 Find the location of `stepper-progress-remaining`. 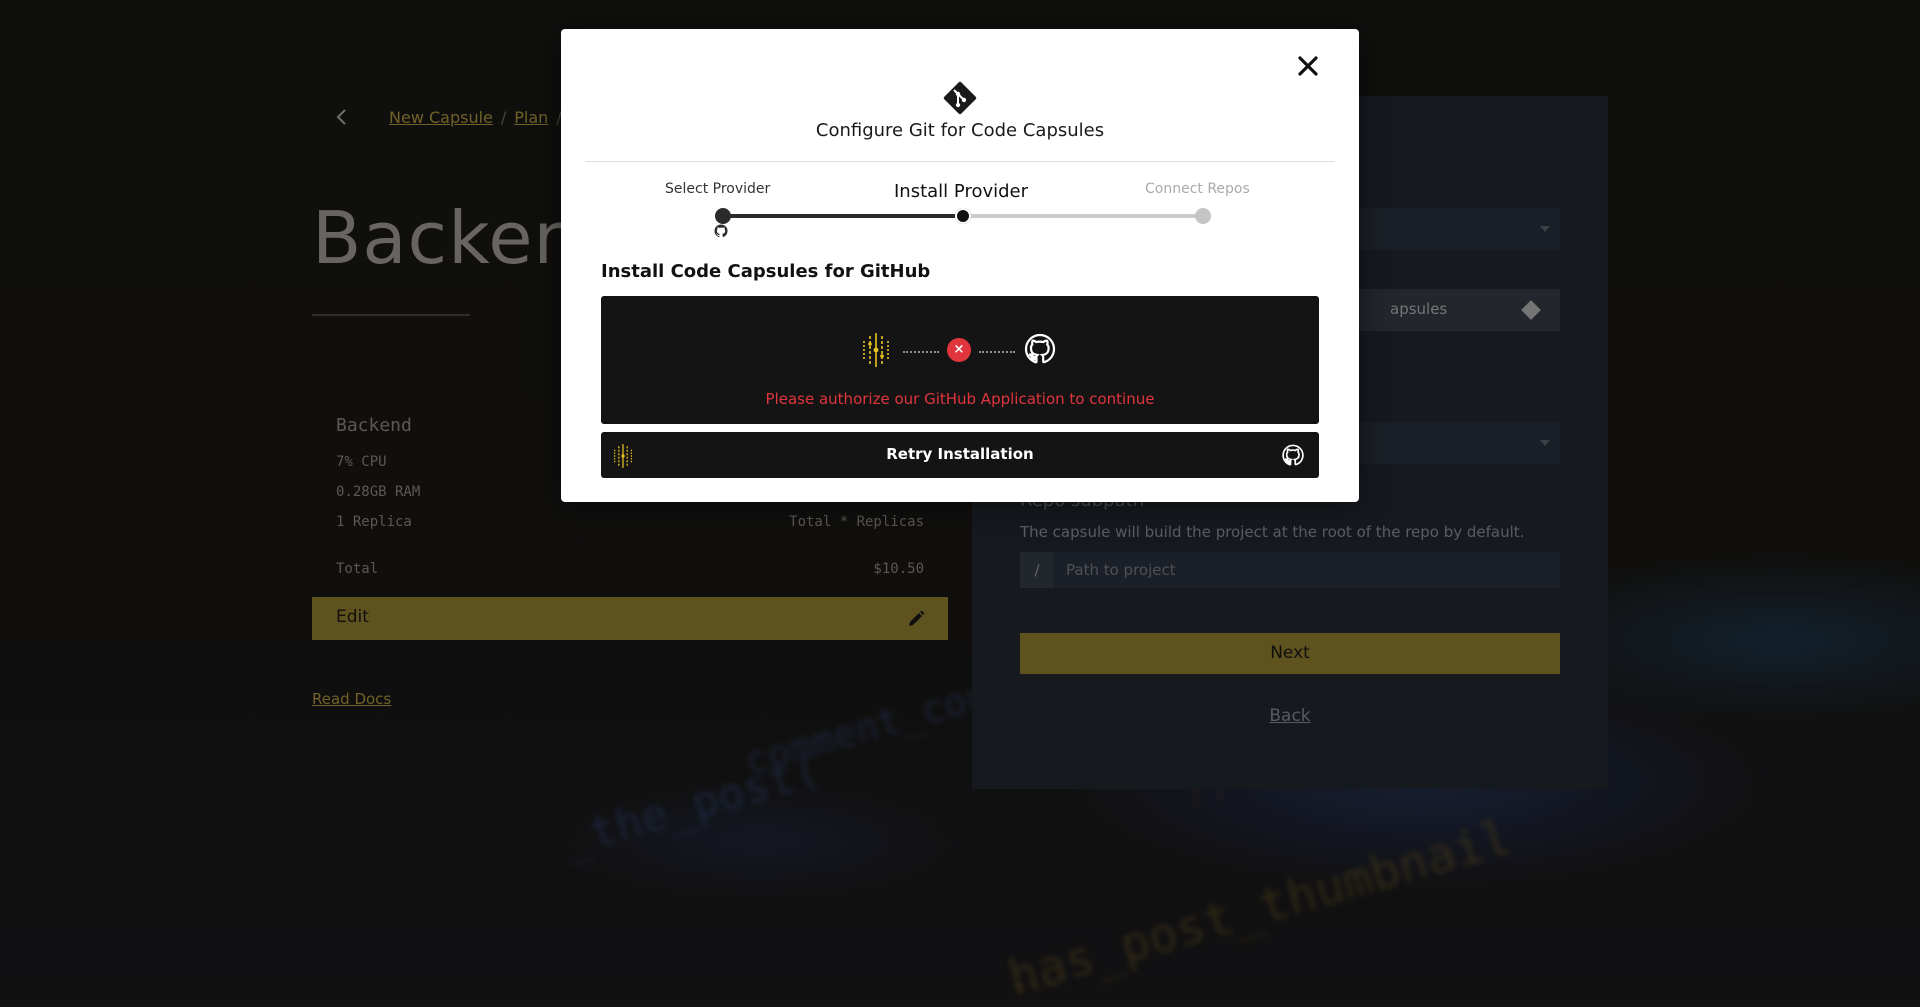

stepper-progress-remaining is located at coordinates (1083, 216).